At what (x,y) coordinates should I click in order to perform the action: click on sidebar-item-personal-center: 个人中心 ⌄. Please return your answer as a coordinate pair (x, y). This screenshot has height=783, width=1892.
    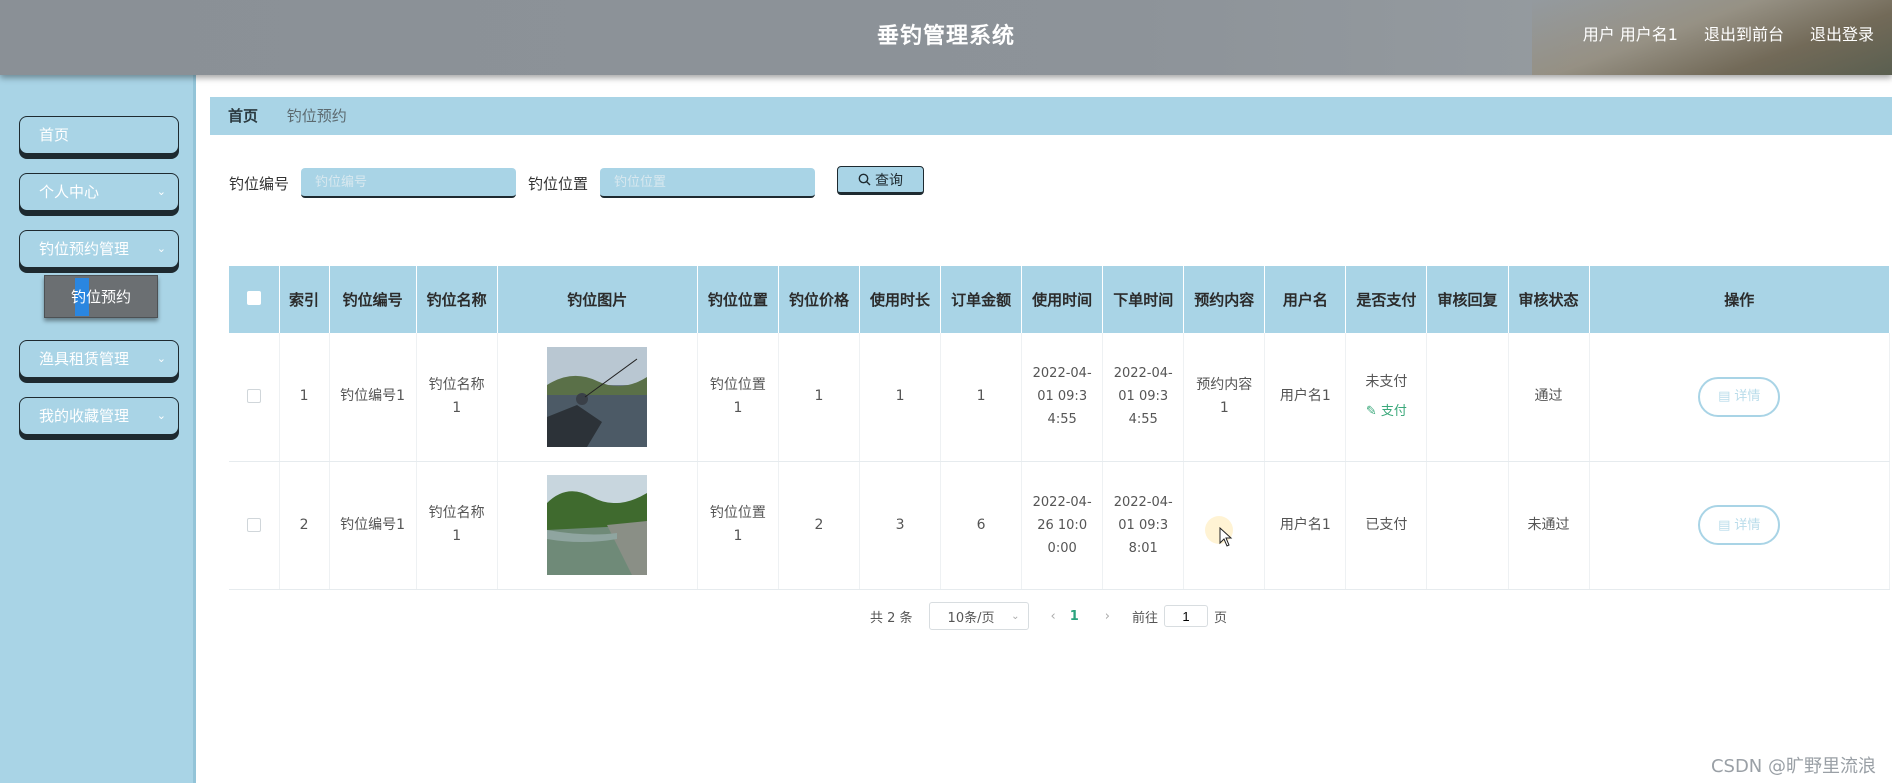
    Looking at the image, I should click on (99, 192).